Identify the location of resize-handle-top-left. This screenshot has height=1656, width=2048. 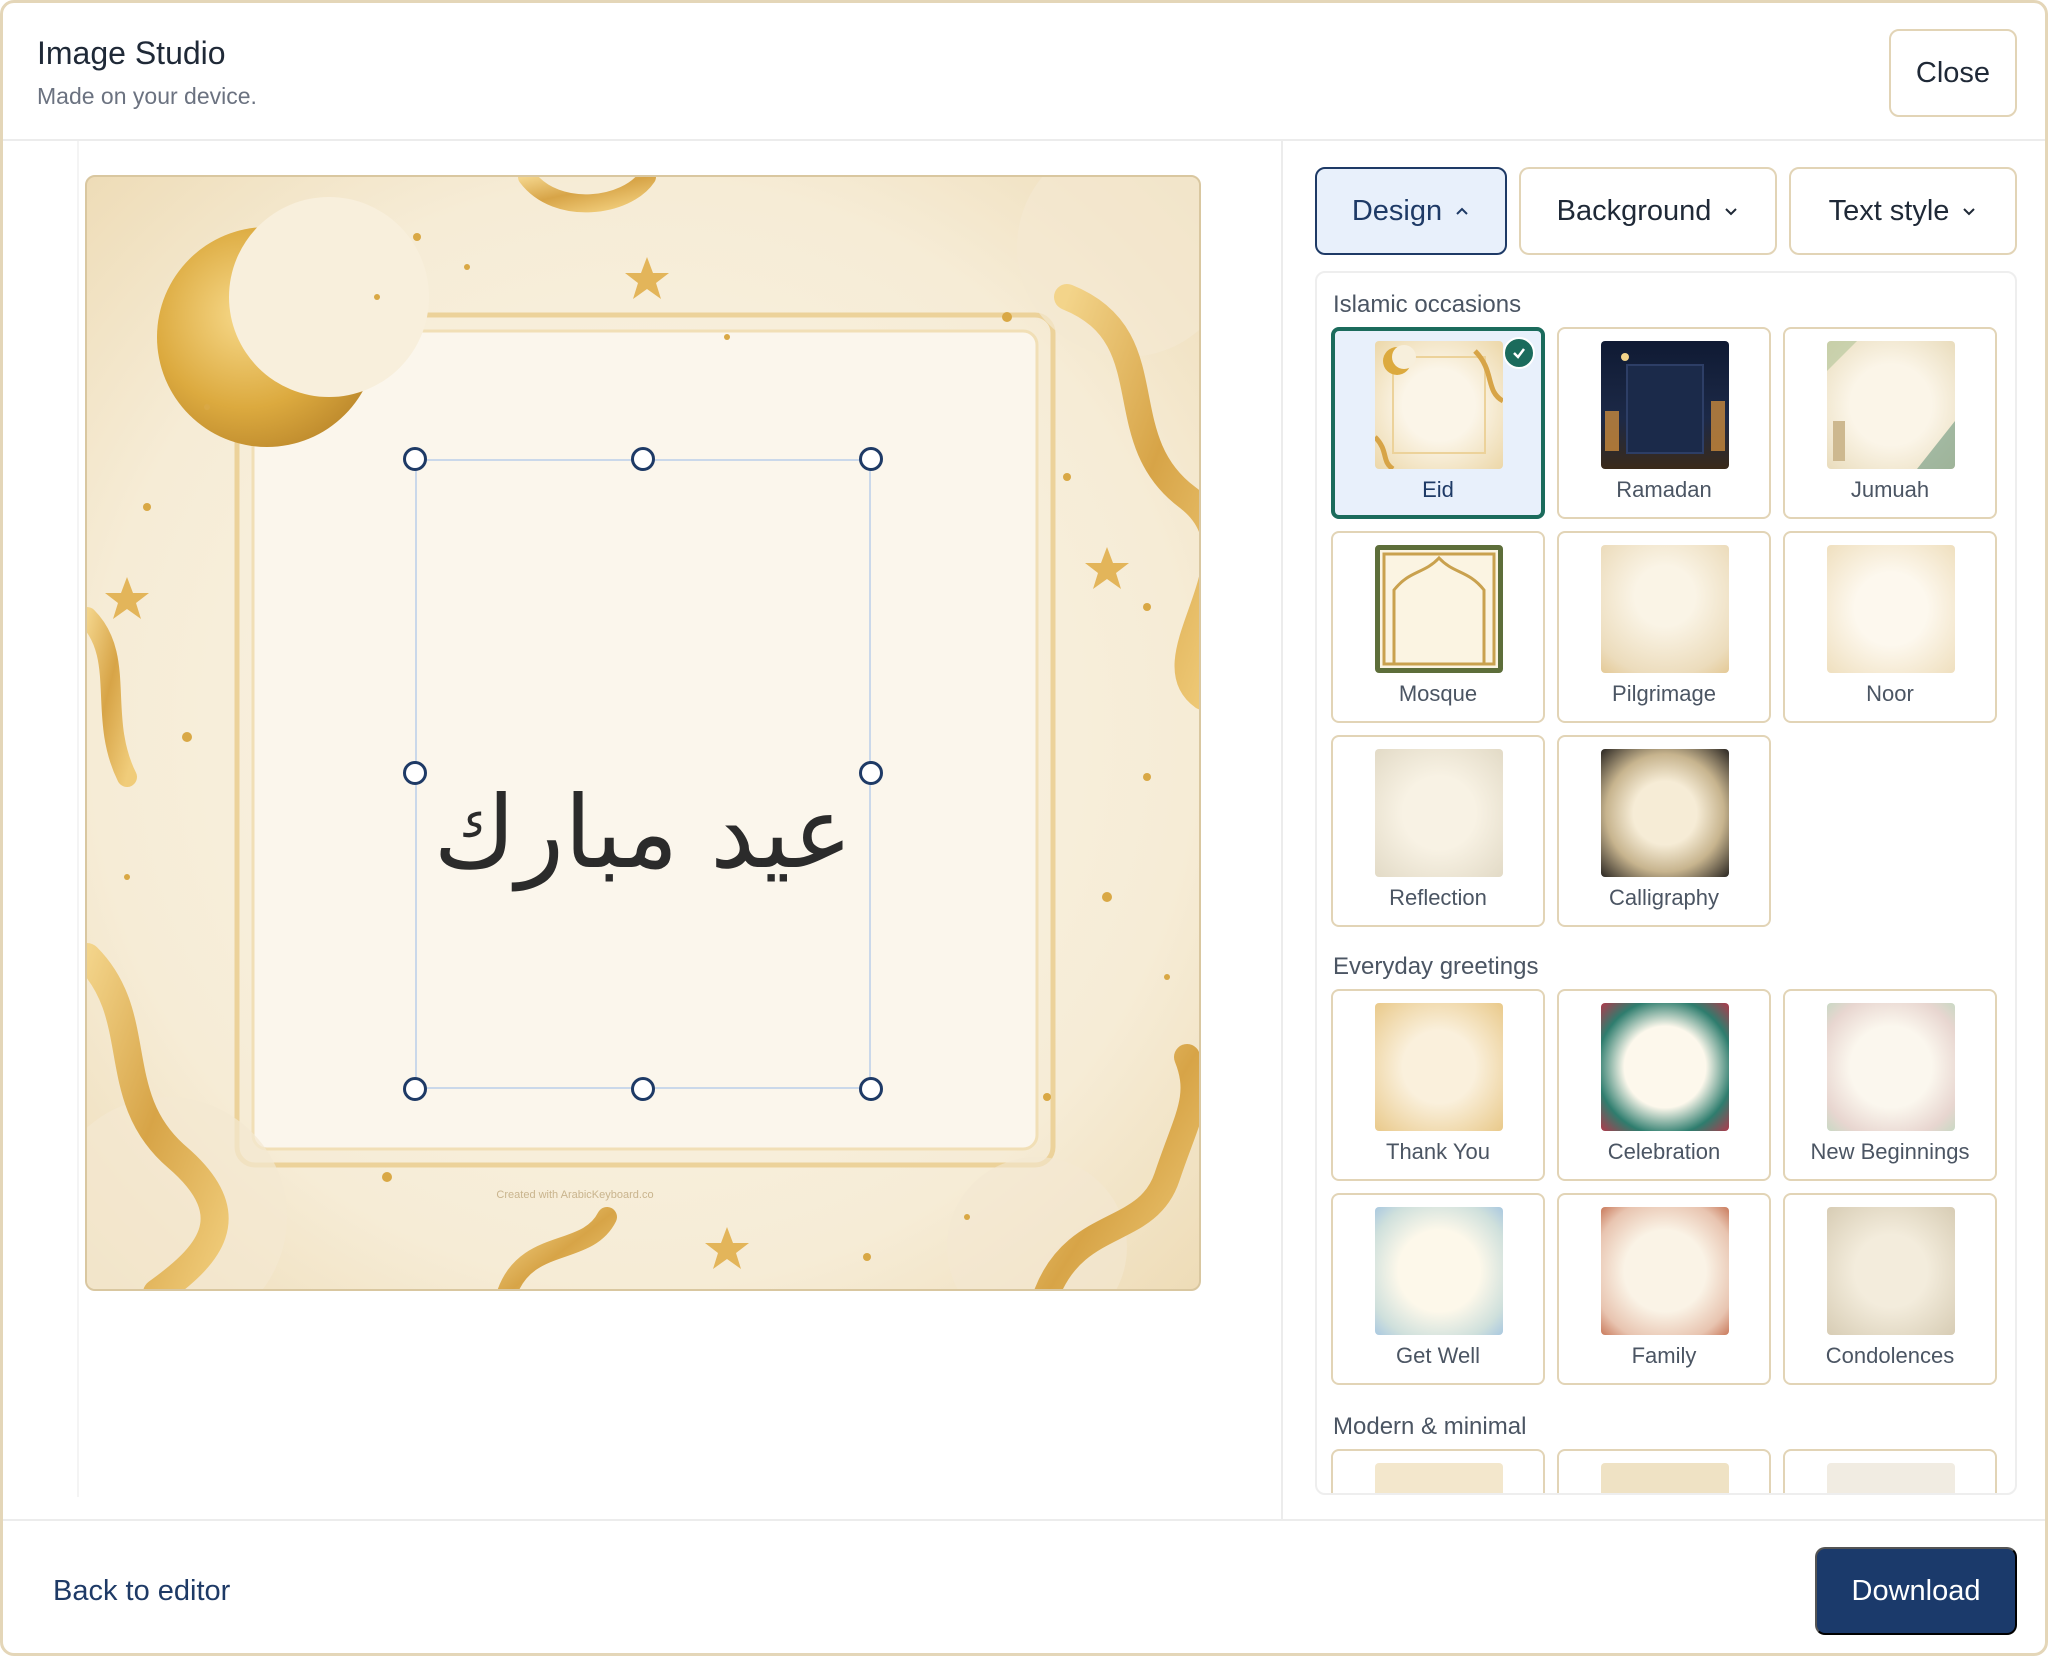
(415, 459).